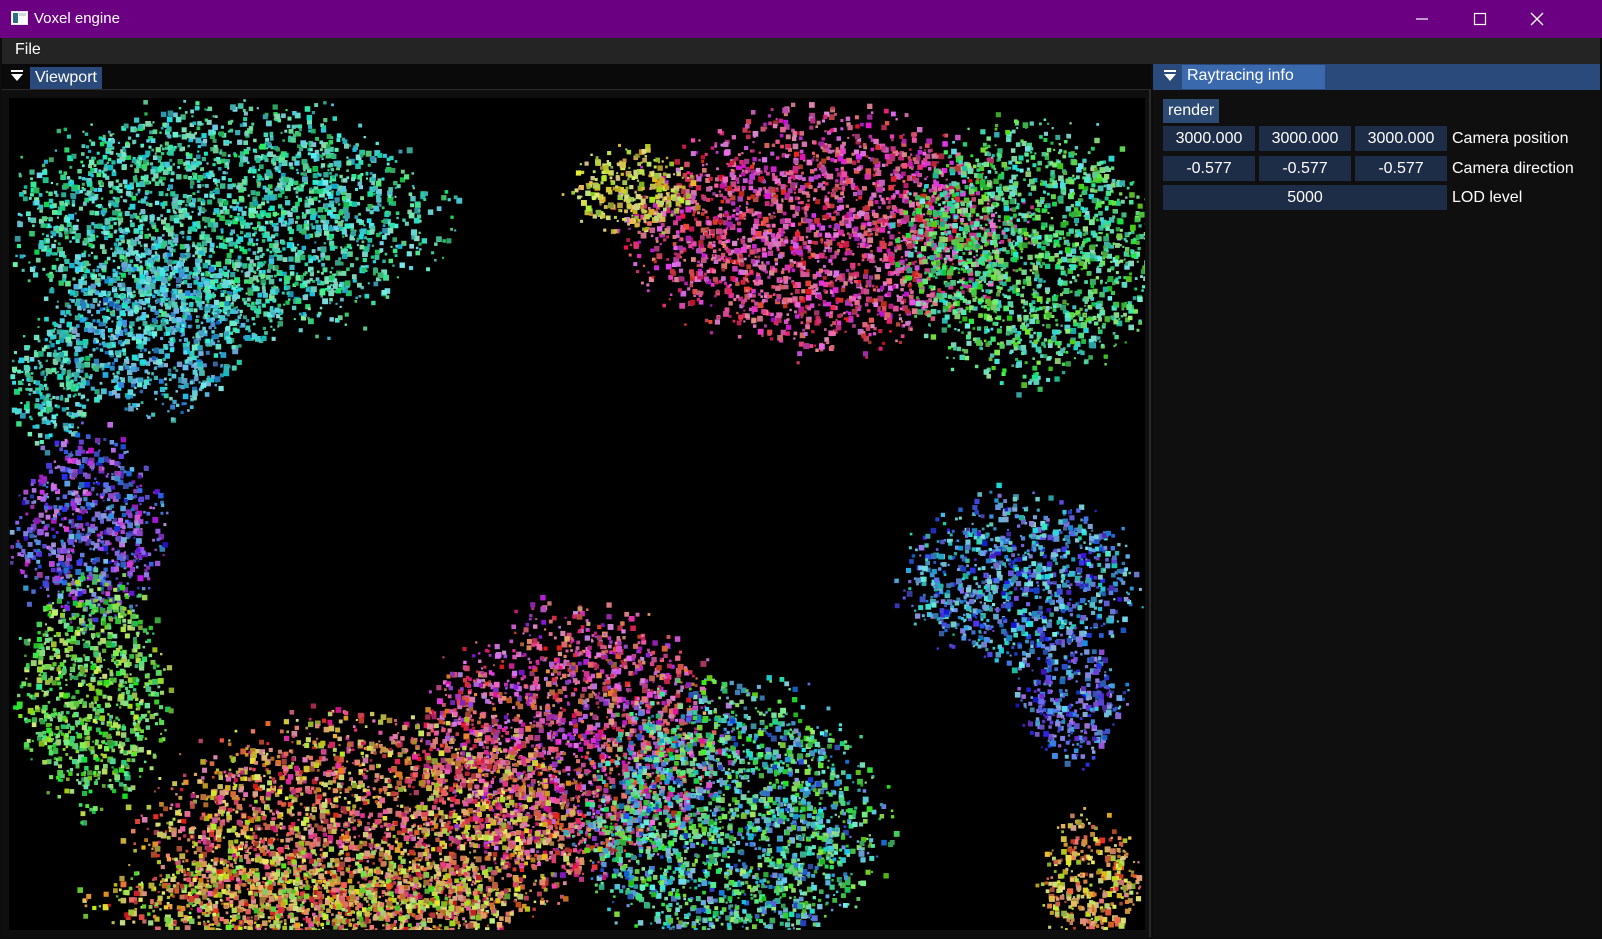 The width and height of the screenshot is (1602, 939). I want to click on app-window-icon, so click(19, 18).